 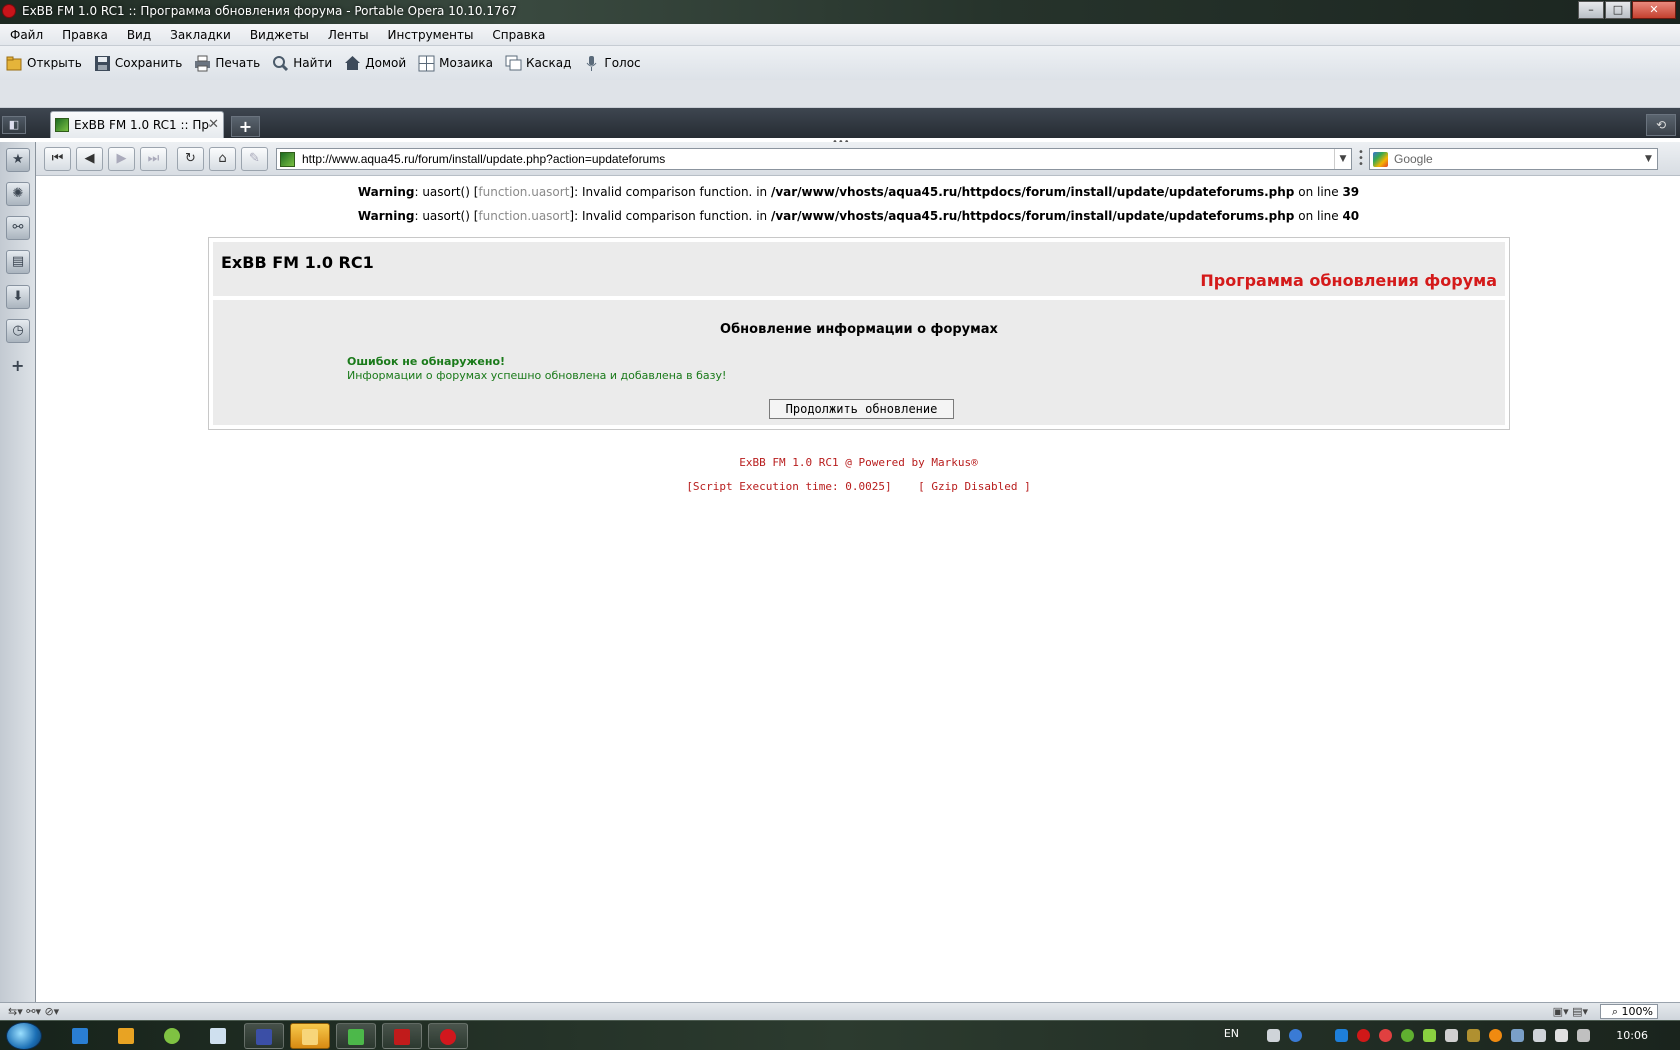 What do you see at coordinates (190, 159) in the screenshot?
I see `reload-button: ↻` at bounding box center [190, 159].